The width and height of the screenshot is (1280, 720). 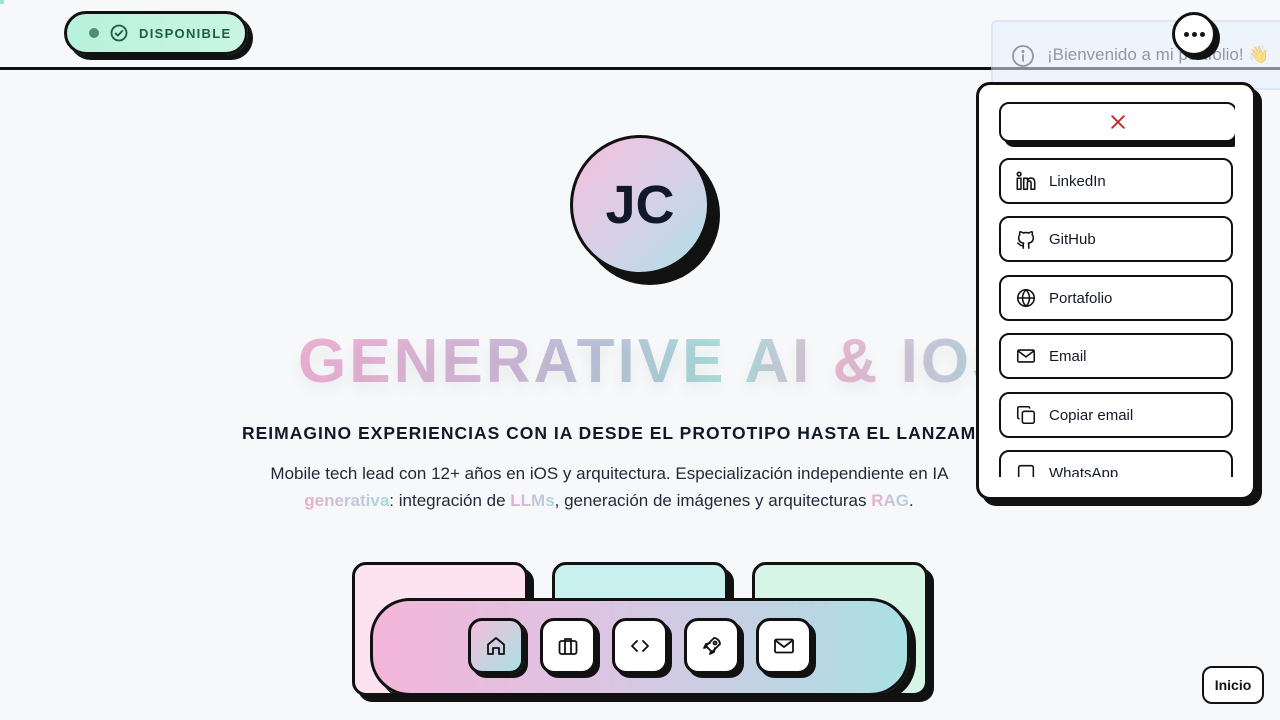 What do you see at coordinates (1077, 181) in the screenshot?
I see `social-label: LinkedIn` at bounding box center [1077, 181].